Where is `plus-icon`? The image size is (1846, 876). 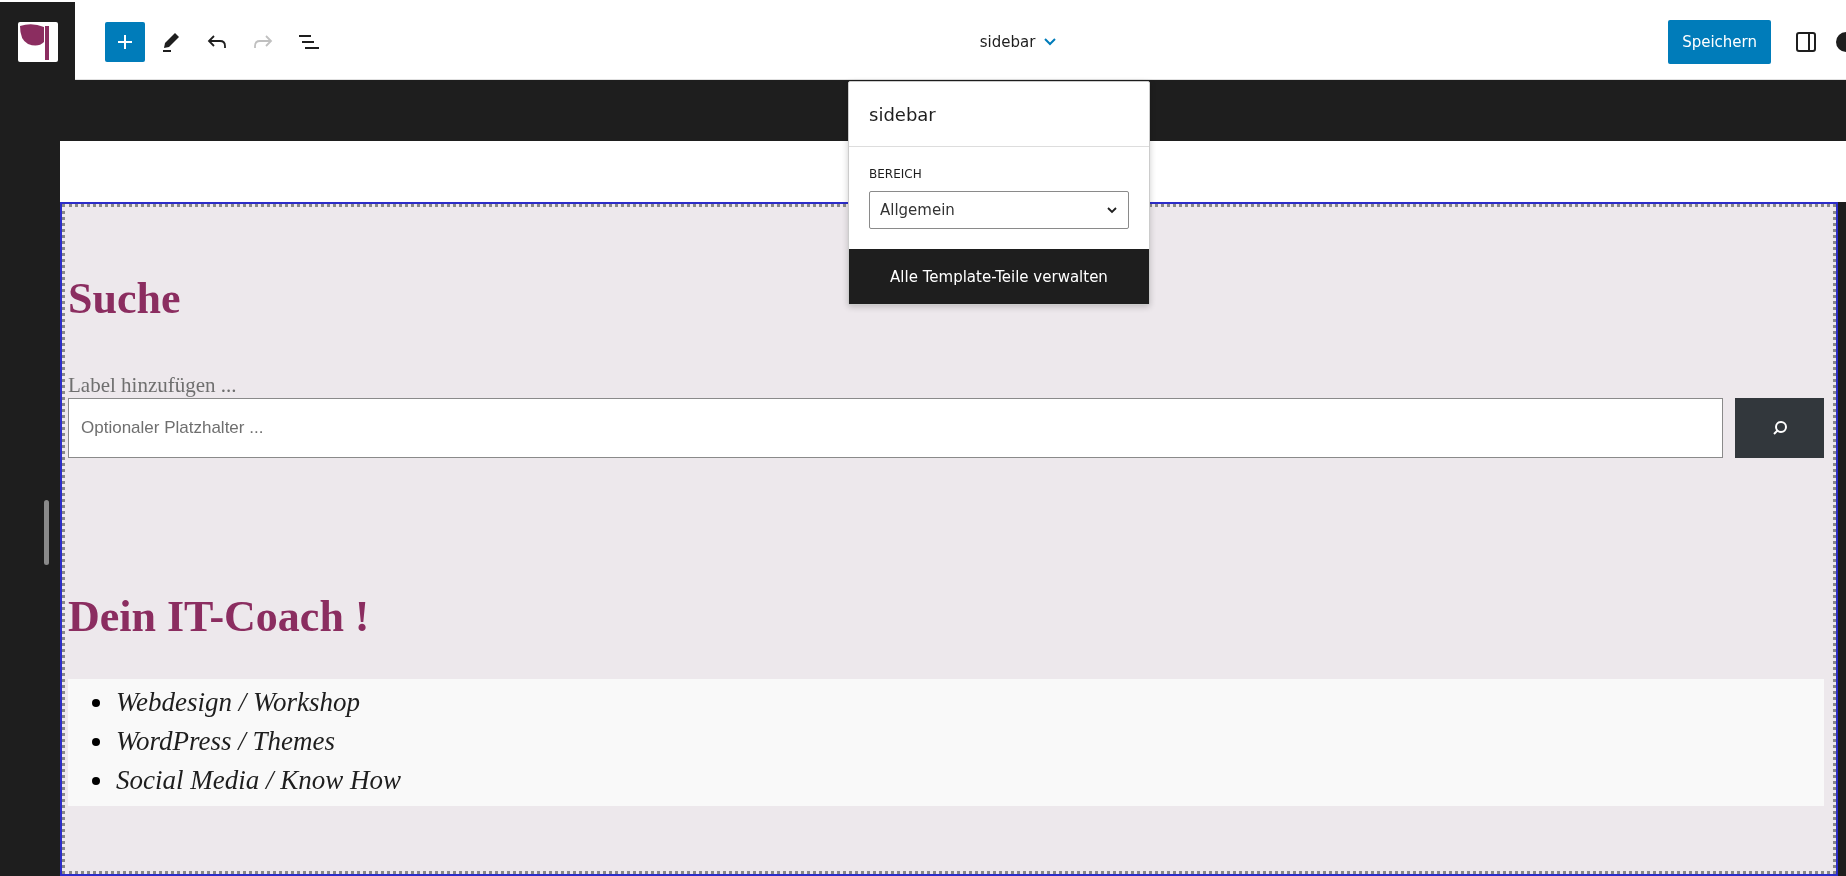 plus-icon is located at coordinates (125, 42).